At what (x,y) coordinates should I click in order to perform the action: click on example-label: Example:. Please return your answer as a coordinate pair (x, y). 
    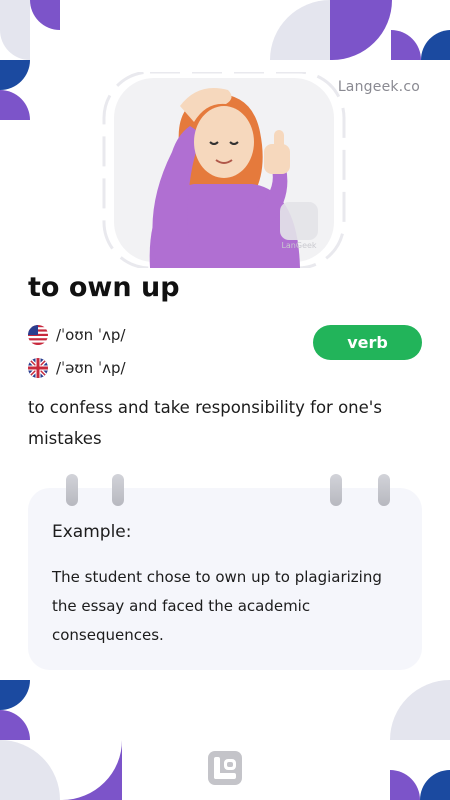
    Looking at the image, I should click on (92, 532).